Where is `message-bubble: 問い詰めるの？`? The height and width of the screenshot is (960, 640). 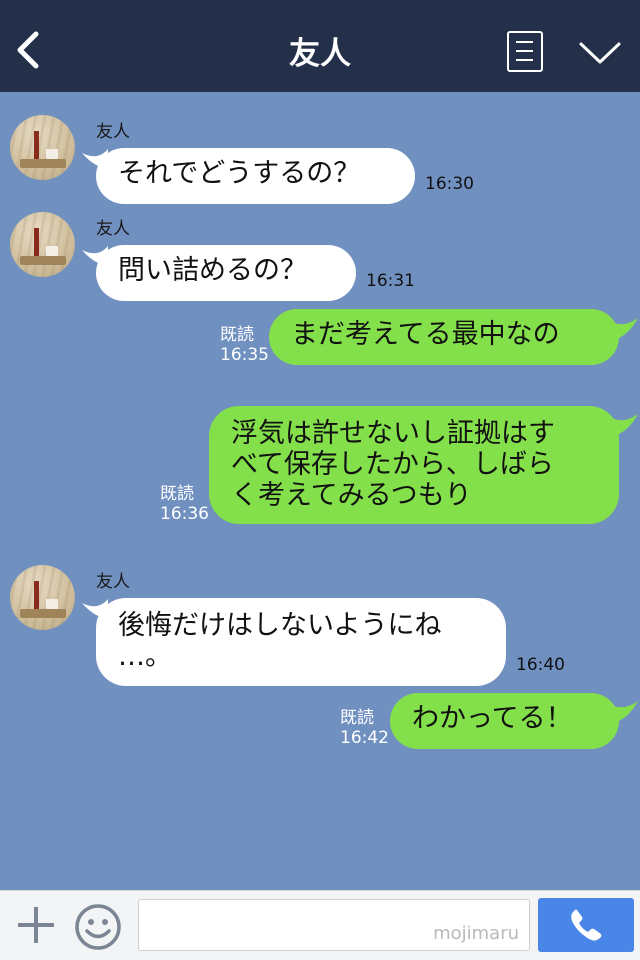 message-bubble: 問い詰めるの？ is located at coordinates (226, 273).